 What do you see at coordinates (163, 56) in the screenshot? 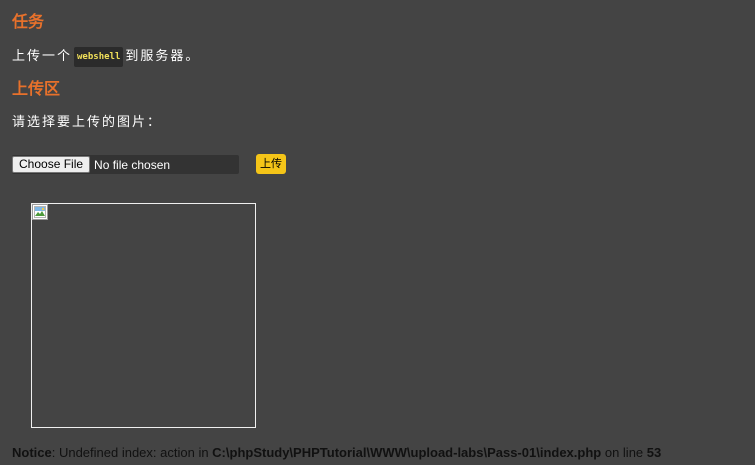
I see `task-desc-after: 到服务器。` at bounding box center [163, 56].